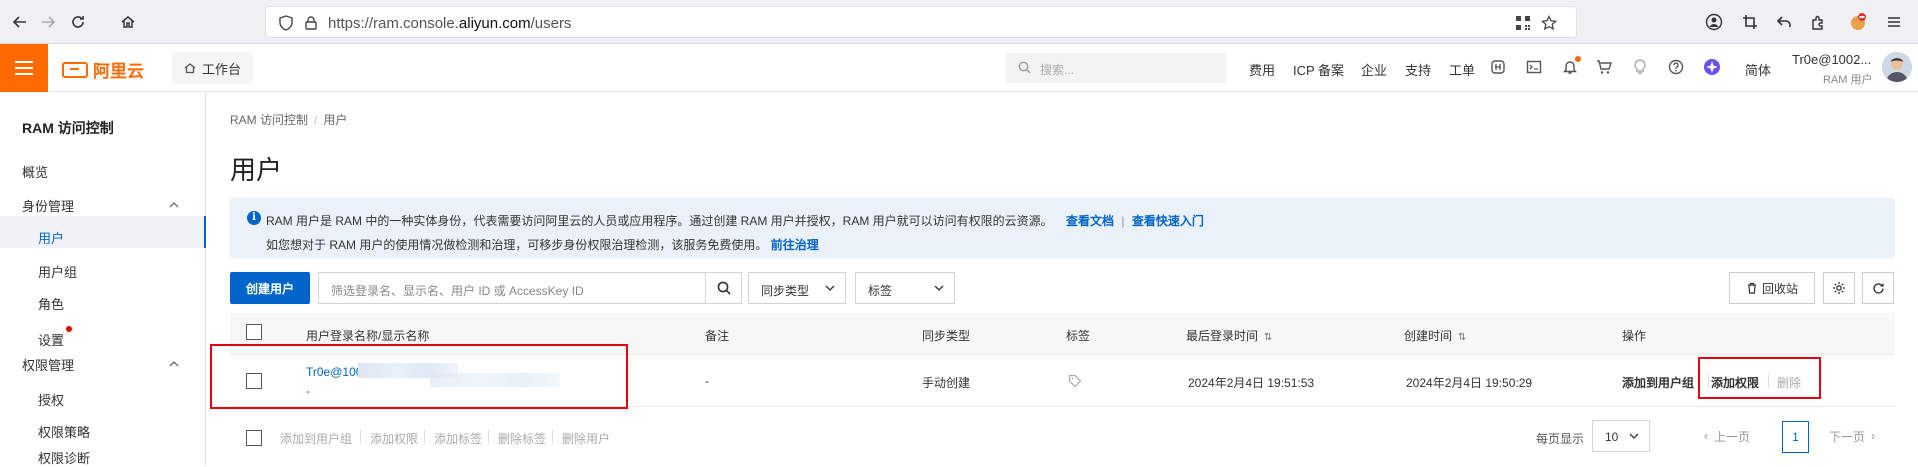  What do you see at coordinates (254, 438) in the screenshot?
I see `footer-select-all-checkbox` at bounding box center [254, 438].